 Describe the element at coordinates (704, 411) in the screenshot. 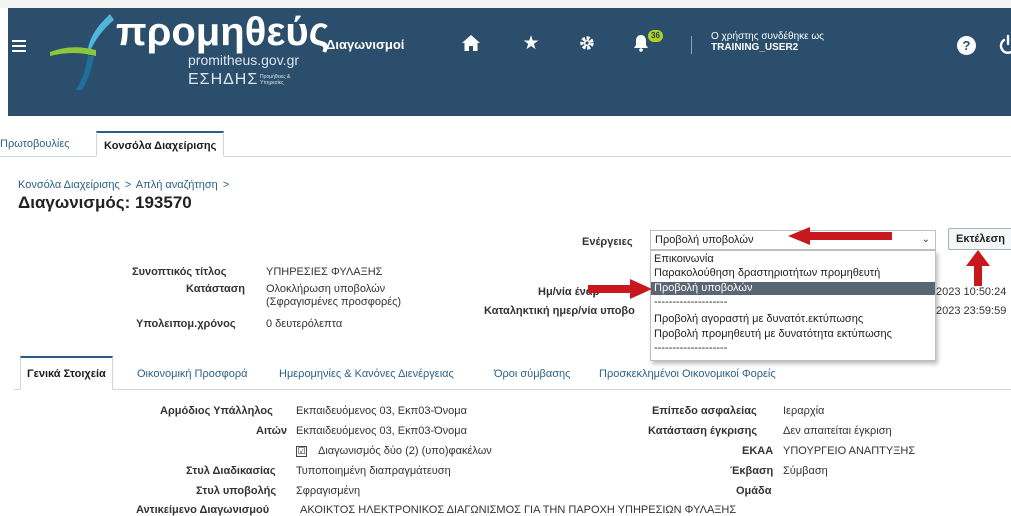

I see `security-level-label: Επίπεδο ασφαλείας` at that location.